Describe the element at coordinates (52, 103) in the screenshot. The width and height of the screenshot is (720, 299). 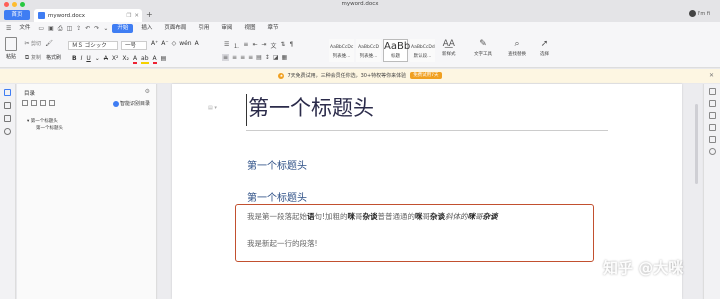
I see `delete-heading-icon` at that location.